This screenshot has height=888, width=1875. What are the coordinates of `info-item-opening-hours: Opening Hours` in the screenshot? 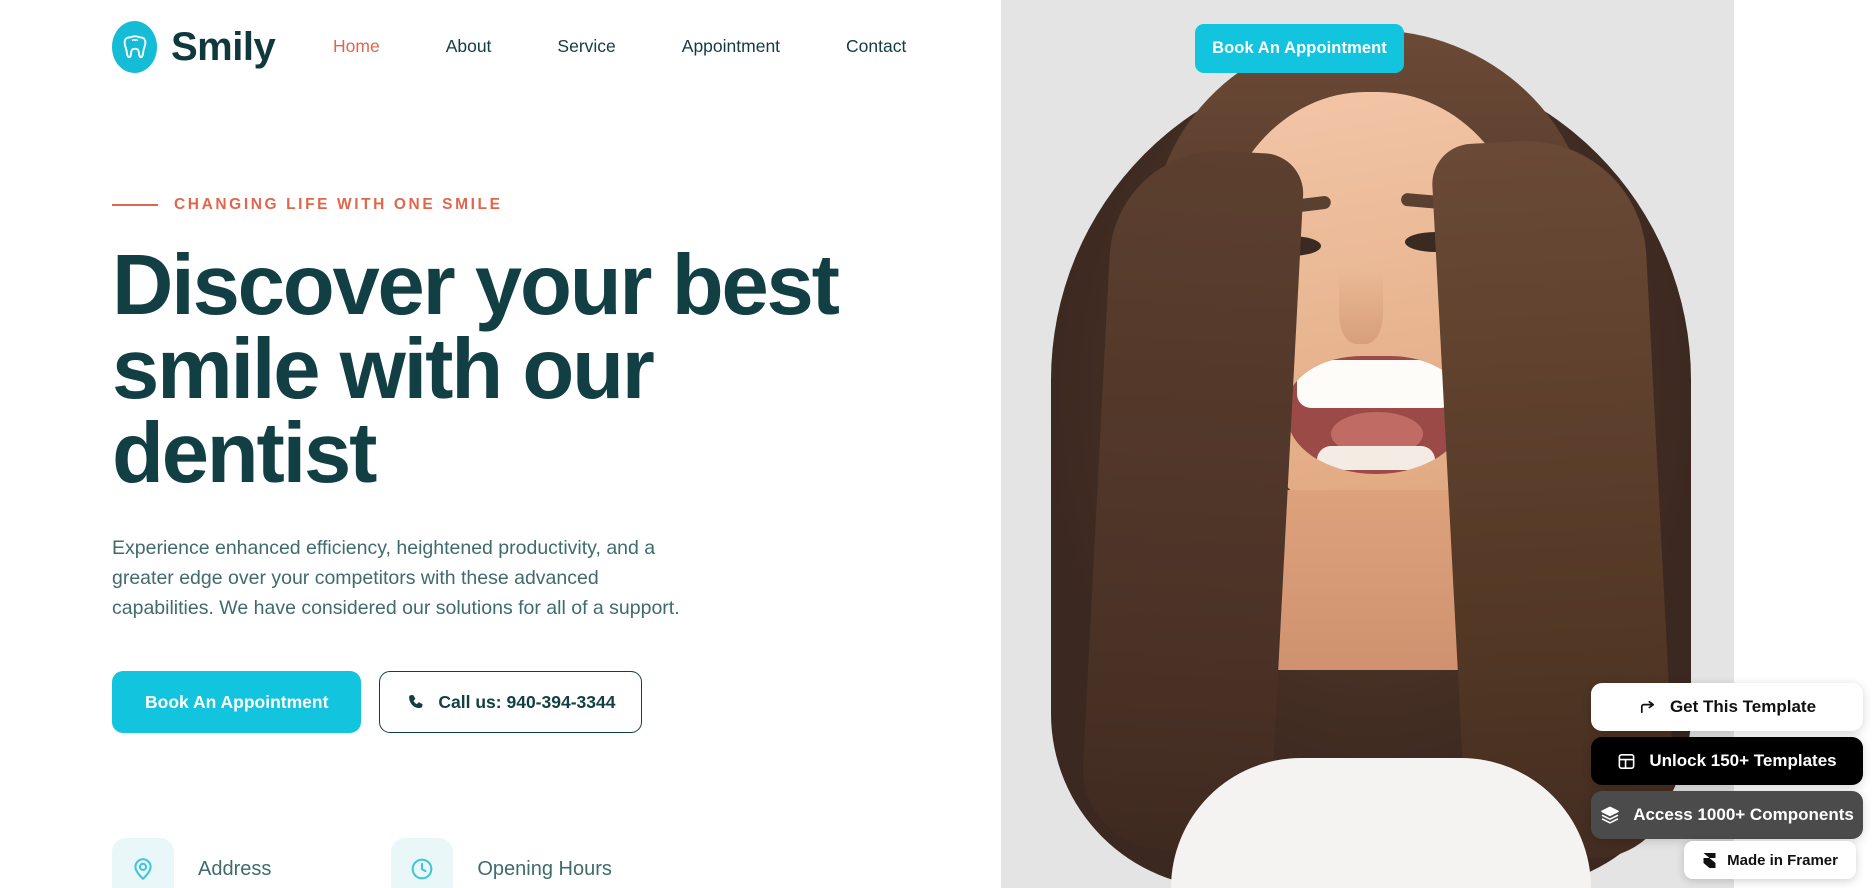 It's located at (501, 863).